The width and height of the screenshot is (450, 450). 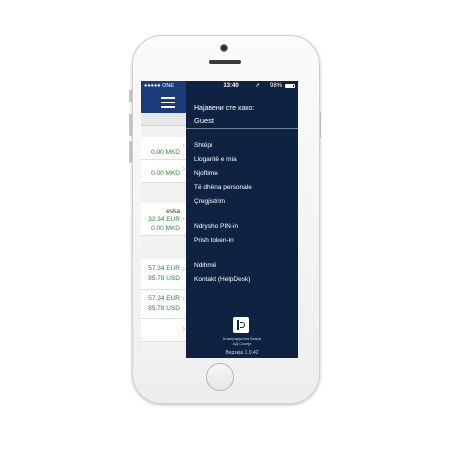 What do you see at coordinates (242, 128) in the screenshot?
I see `divider` at bounding box center [242, 128].